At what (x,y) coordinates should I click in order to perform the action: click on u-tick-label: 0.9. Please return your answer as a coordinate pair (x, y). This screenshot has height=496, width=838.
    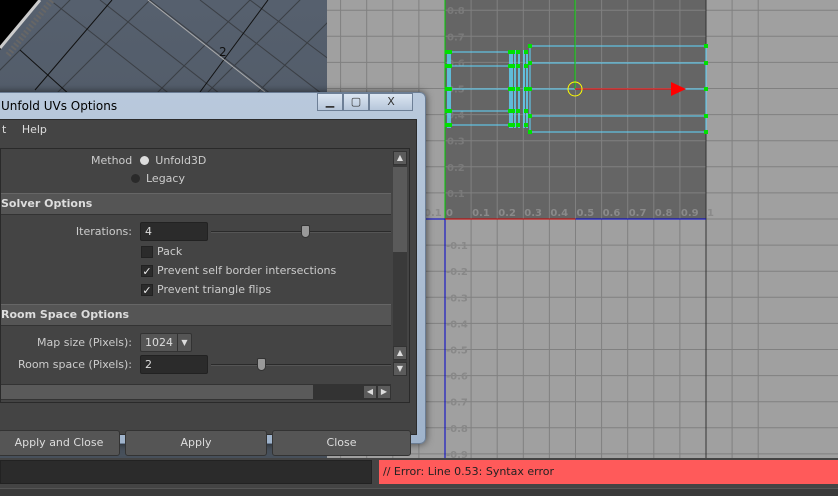
    Looking at the image, I should click on (690, 213).